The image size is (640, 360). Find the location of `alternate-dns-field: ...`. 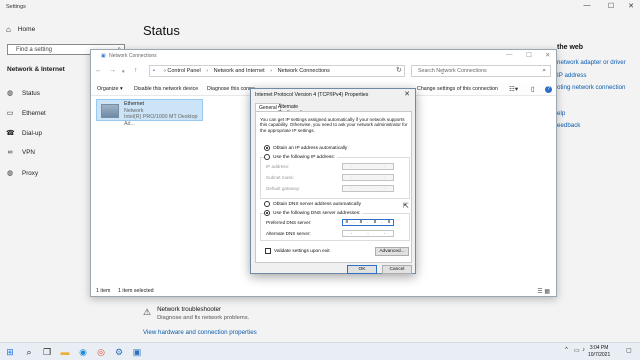

alternate-dns-field: ... is located at coordinates (368, 233).